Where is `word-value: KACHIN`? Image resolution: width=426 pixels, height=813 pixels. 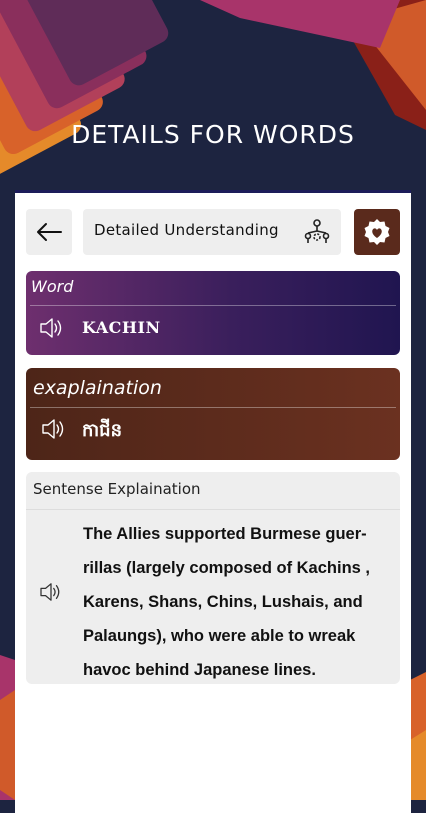
word-value: KACHIN is located at coordinates (121, 327).